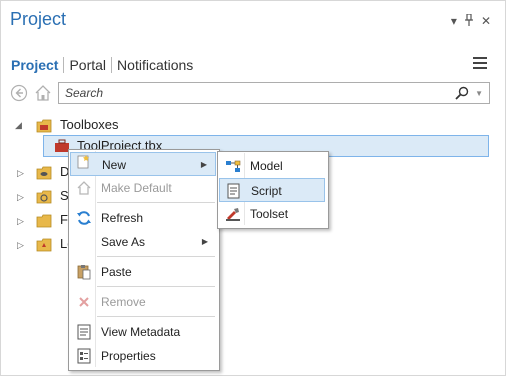  What do you see at coordinates (143, 356) in the screenshot?
I see `menu-item-properties: Properties` at bounding box center [143, 356].